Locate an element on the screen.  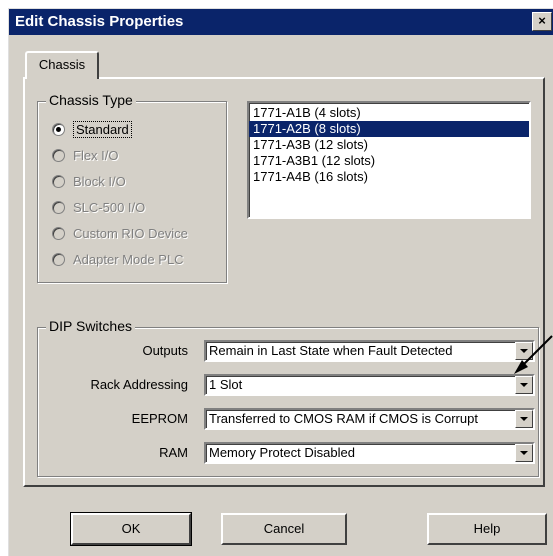
ram-label: RAM is located at coordinates (173, 452).